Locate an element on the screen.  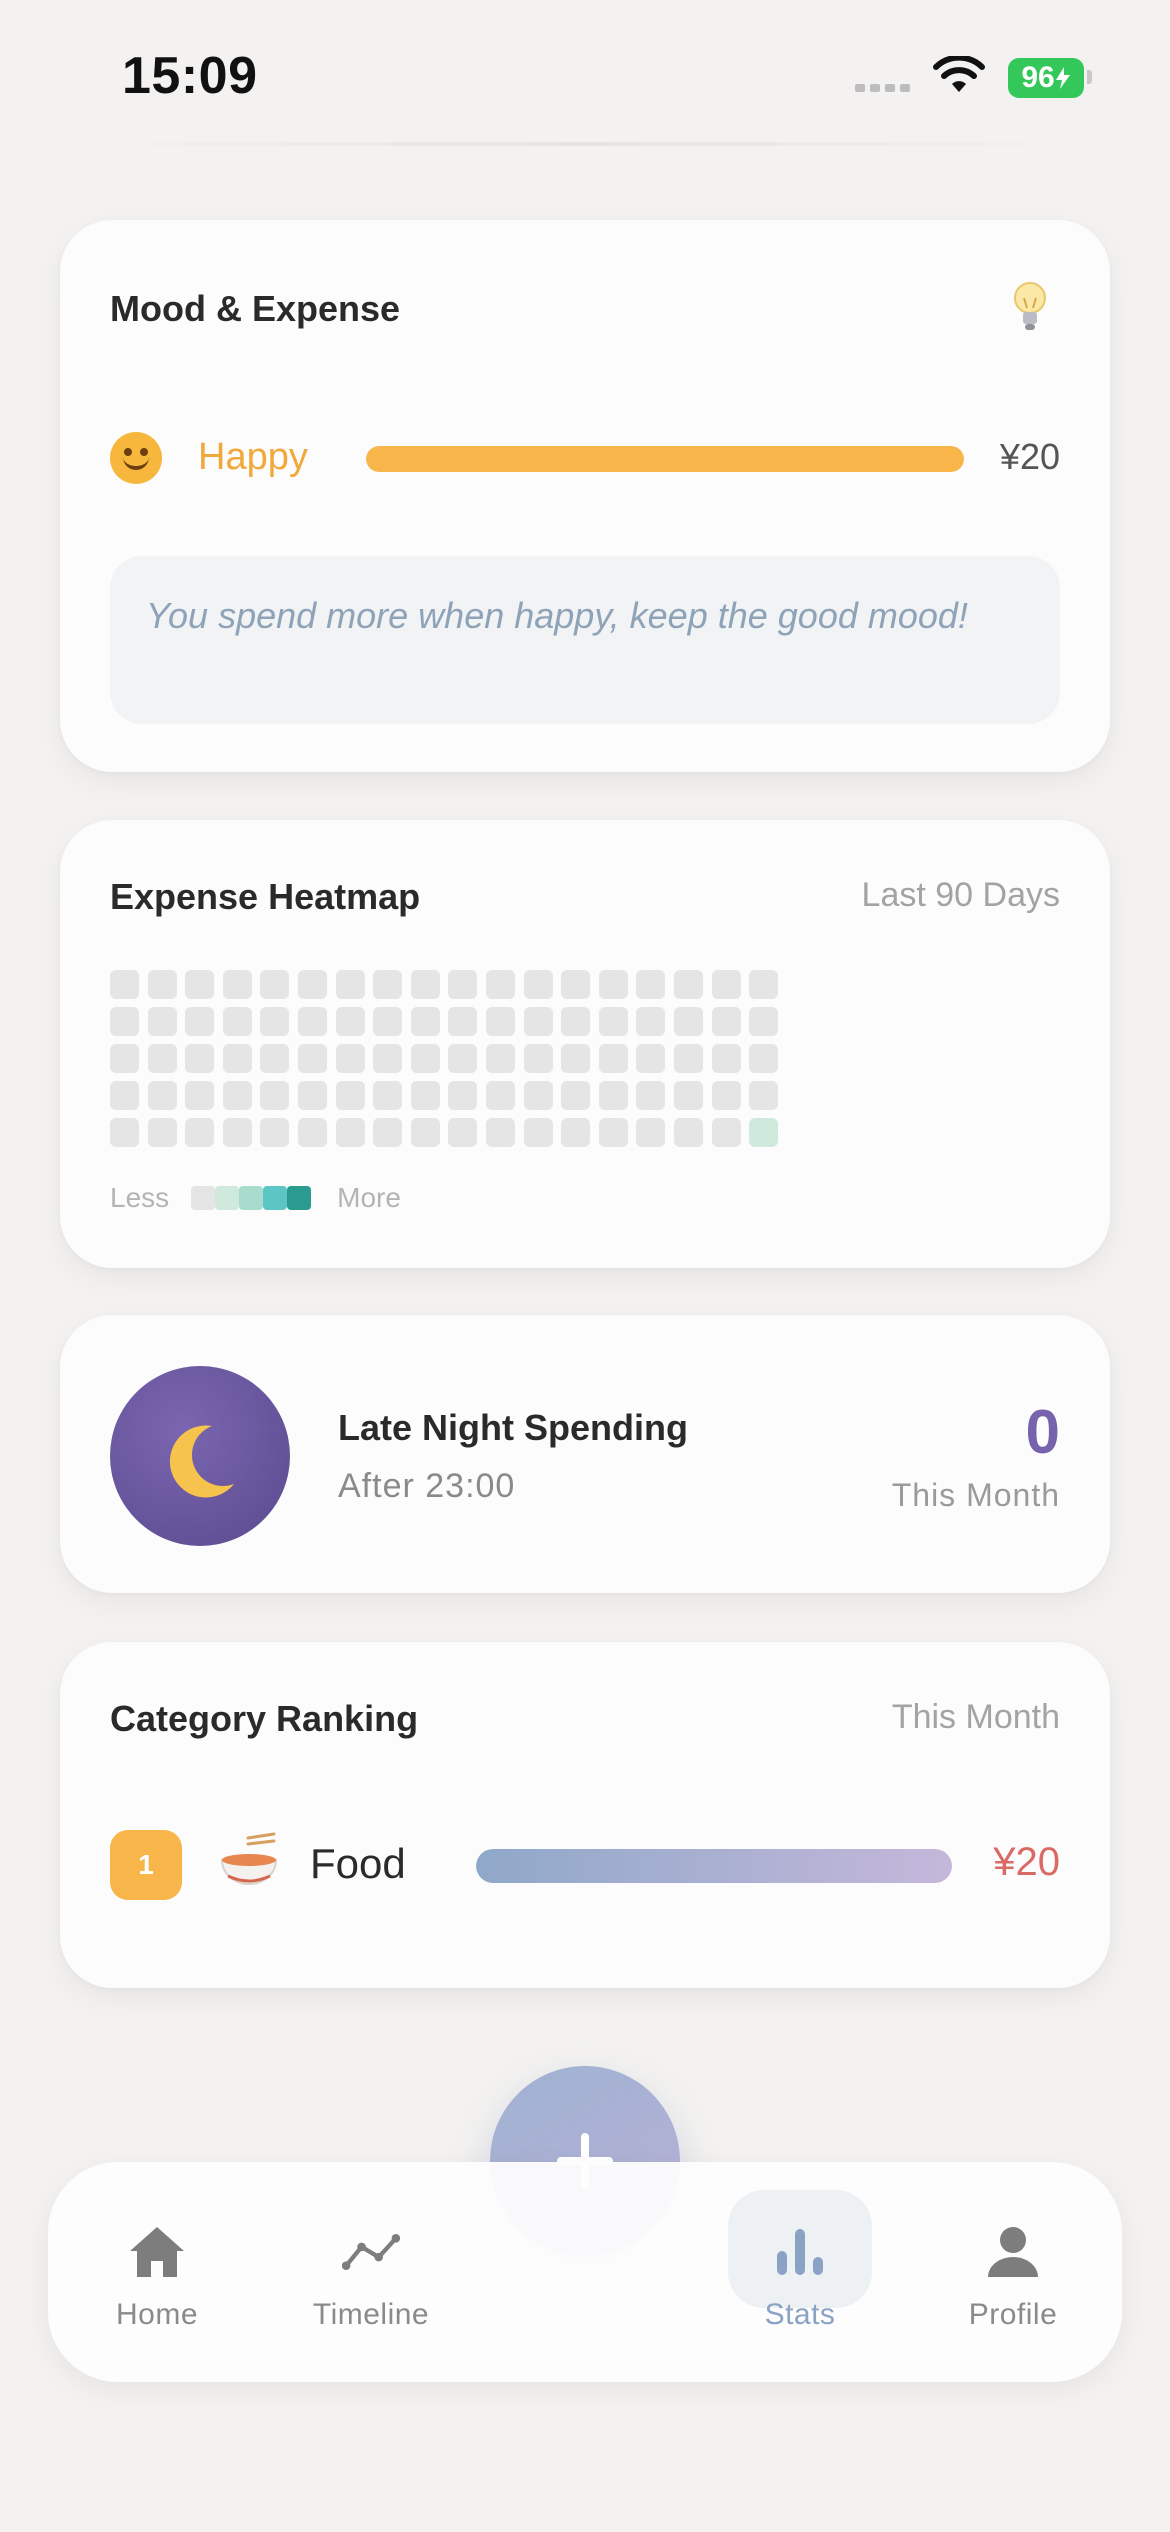
heatmap-period: Last 90 Days is located at coordinates (961, 895).